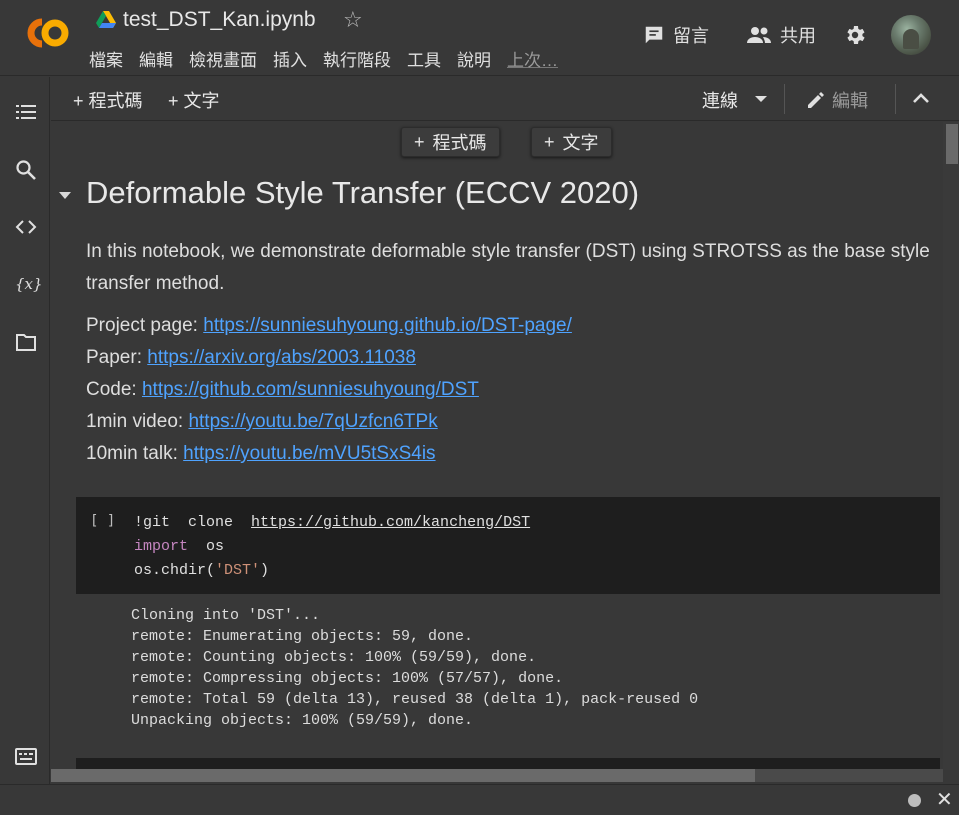 Image resolution: width=959 pixels, height=815 pixels. What do you see at coordinates (424, 58) in the screenshot?
I see `menu-tools: 工具` at bounding box center [424, 58].